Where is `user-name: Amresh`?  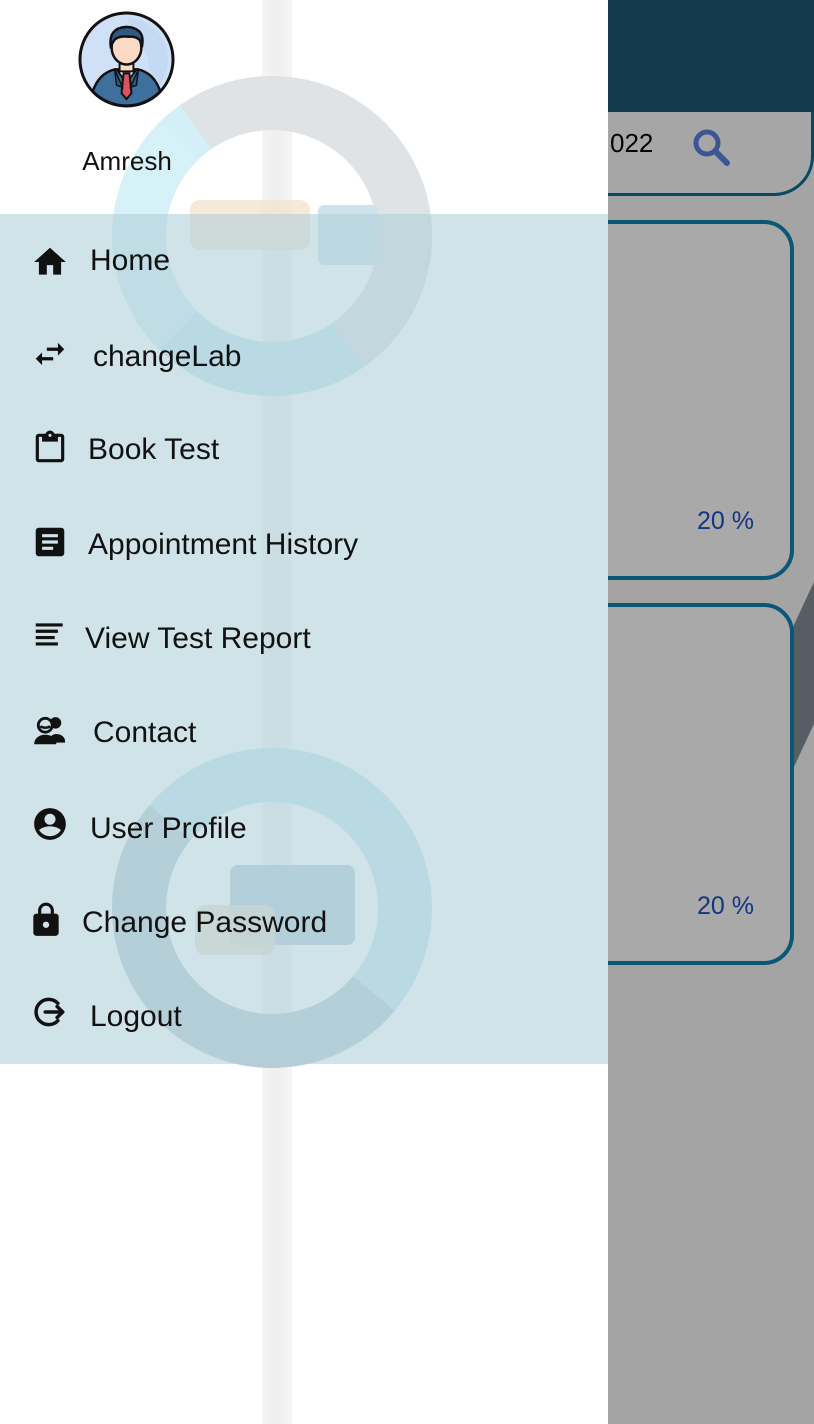
user-name: Amresh is located at coordinates (127, 161).